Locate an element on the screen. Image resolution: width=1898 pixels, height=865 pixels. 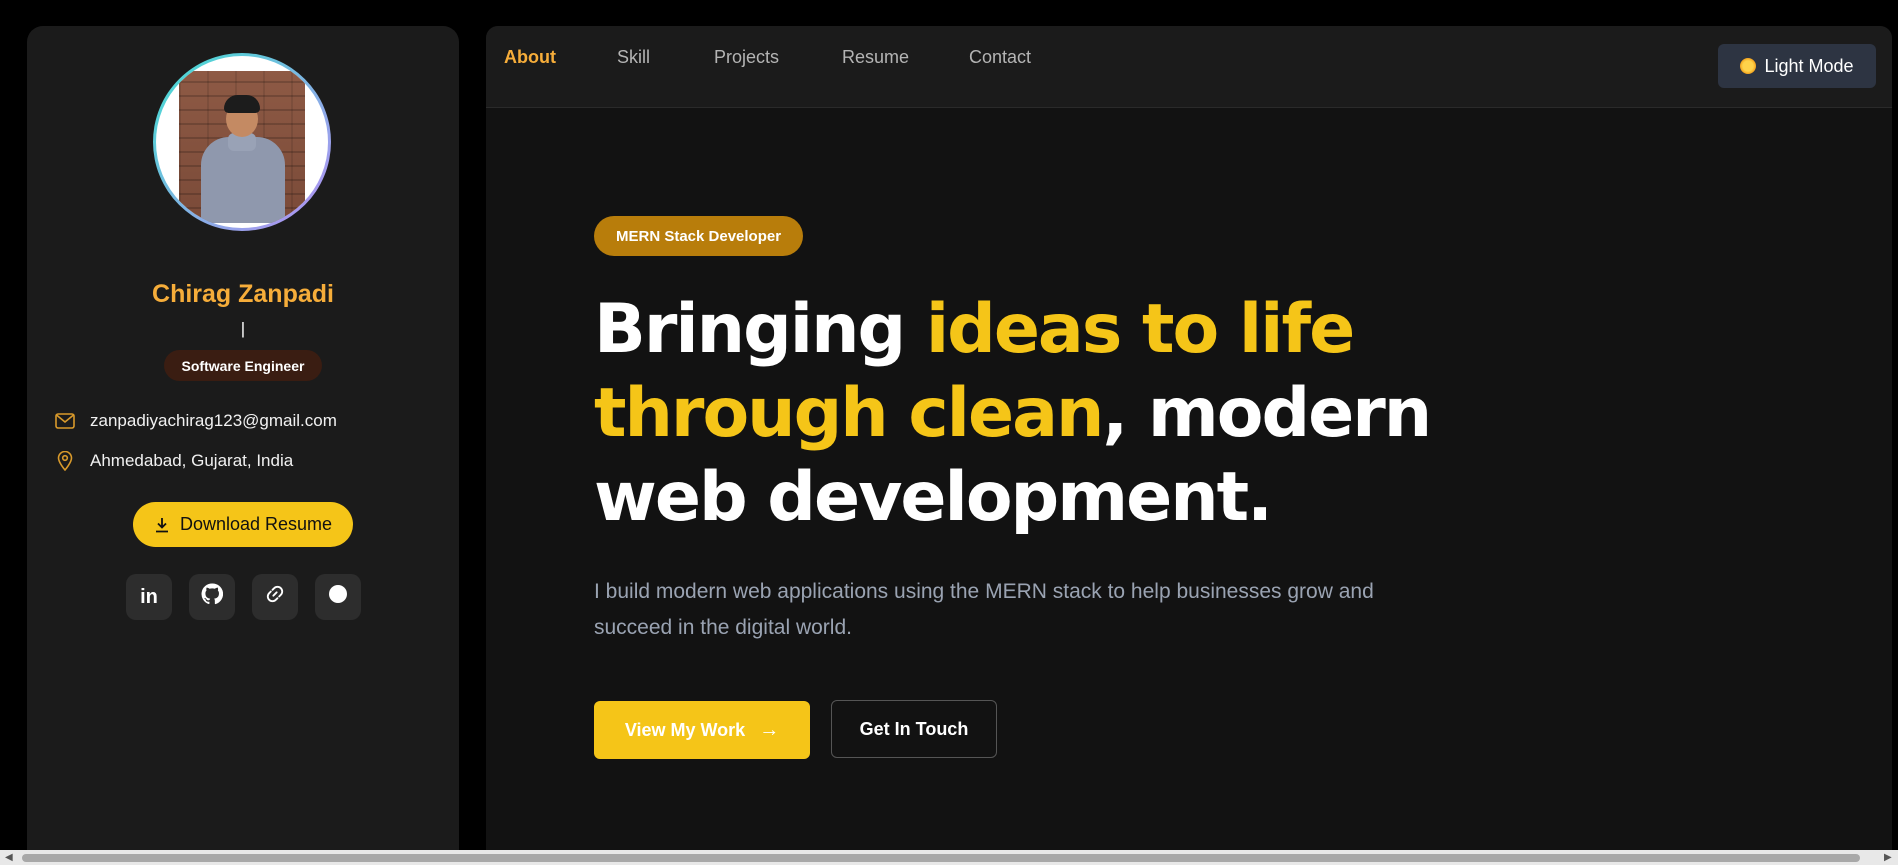
portfolio-link-button is located at coordinates (275, 597).